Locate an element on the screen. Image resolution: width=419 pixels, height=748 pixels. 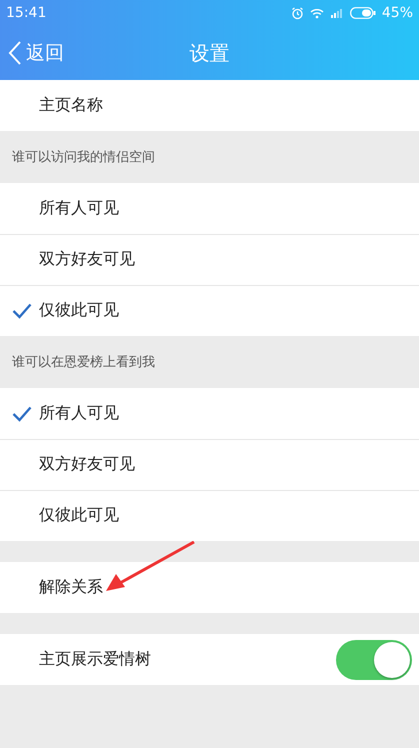
battery-percent: 45% is located at coordinates (397, 13).